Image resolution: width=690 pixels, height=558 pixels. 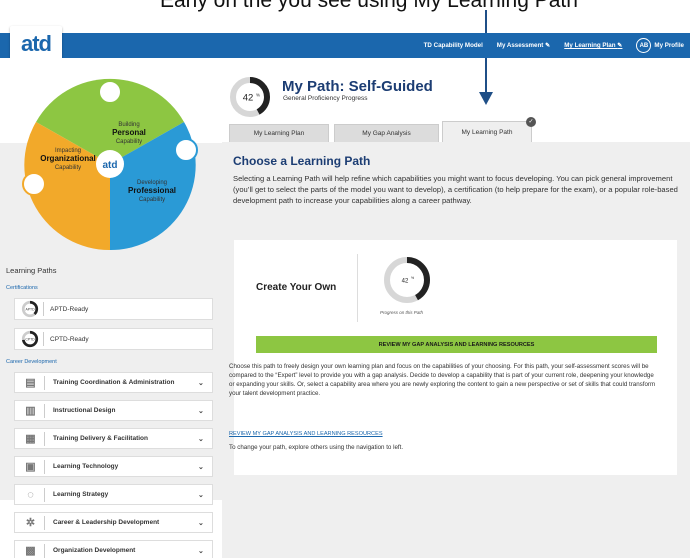 I want to click on aptd-progress-ring: APTD, so click(x=30, y=309).